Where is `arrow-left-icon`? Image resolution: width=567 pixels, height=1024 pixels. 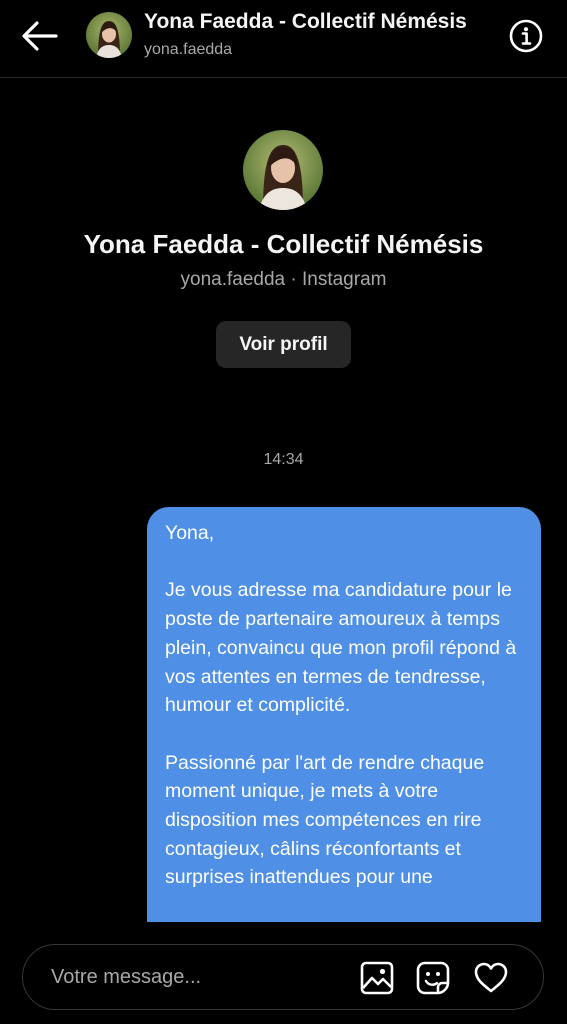 arrow-left-icon is located at coordinates (40, 36).